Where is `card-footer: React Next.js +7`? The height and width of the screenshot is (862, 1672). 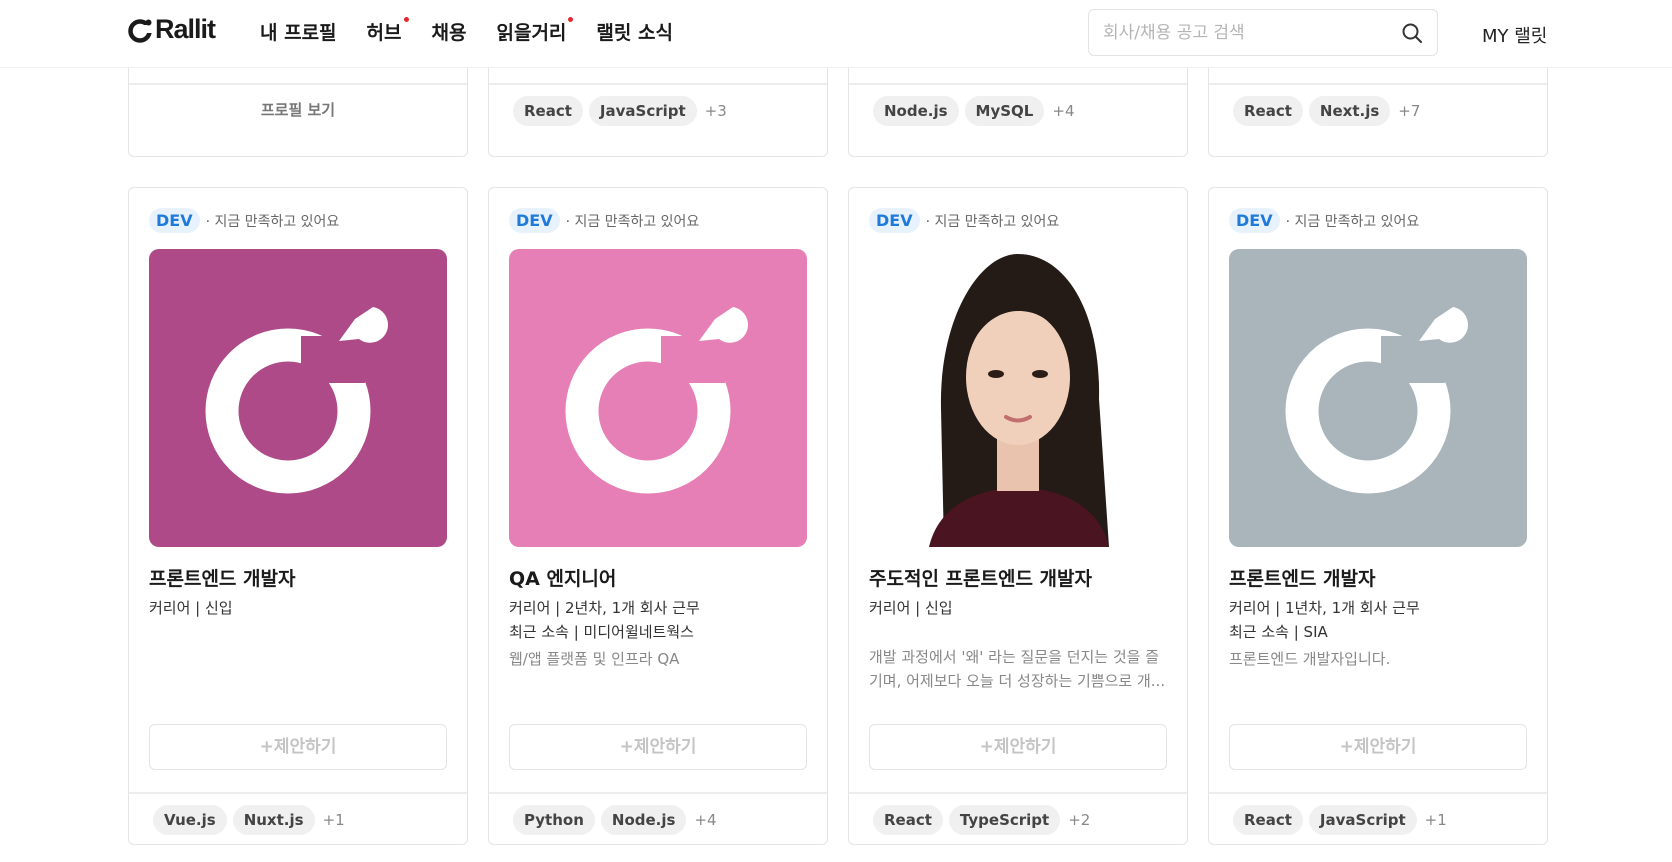
card-footer: React Next.js +7 is located at coordinates (1378, 110).